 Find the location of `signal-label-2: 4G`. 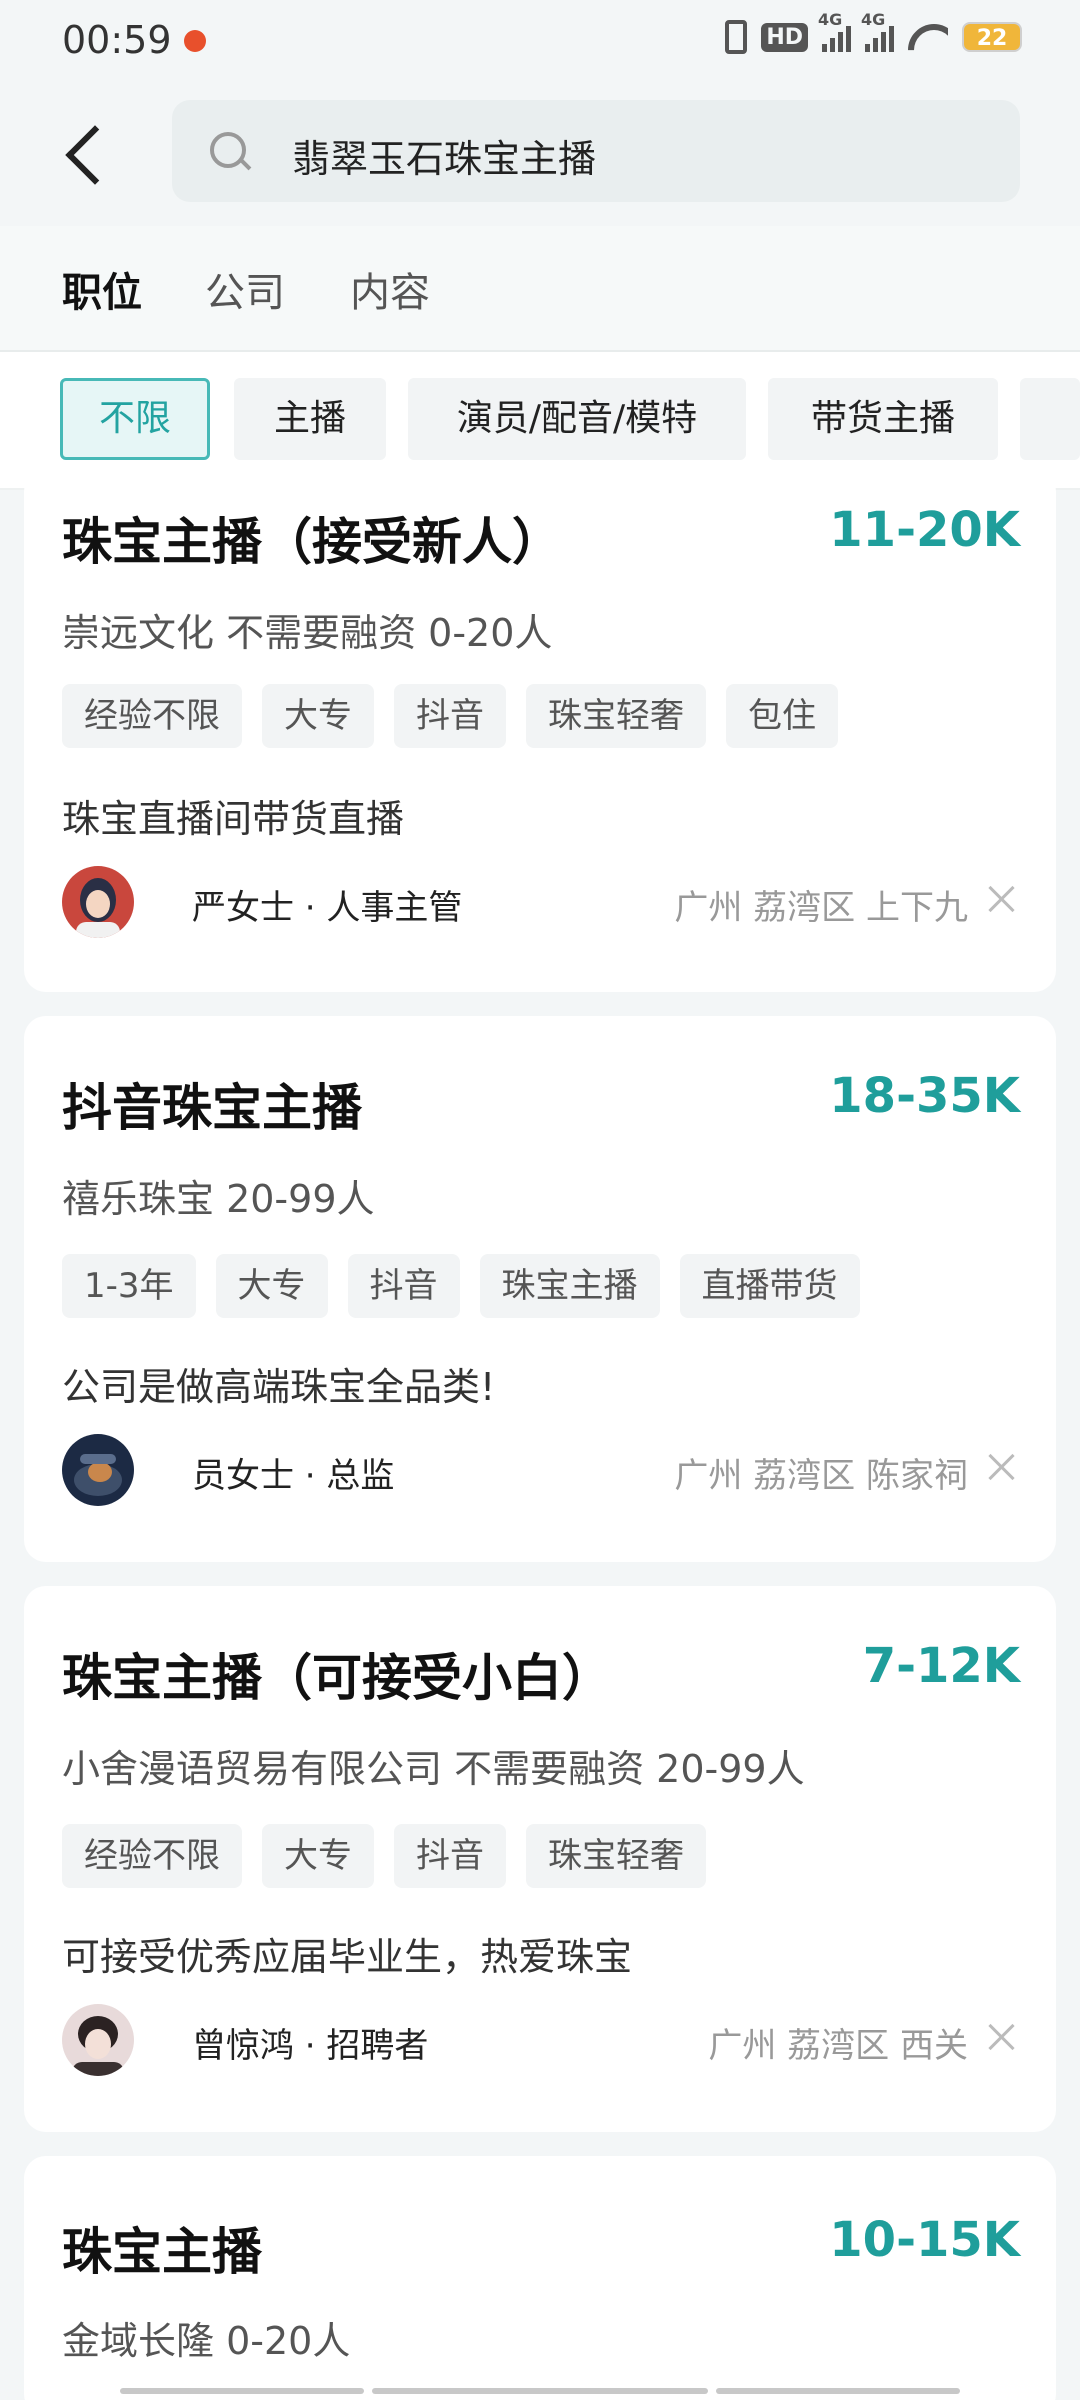

signal-label-2: 4G is located at coordinates (873, 19).